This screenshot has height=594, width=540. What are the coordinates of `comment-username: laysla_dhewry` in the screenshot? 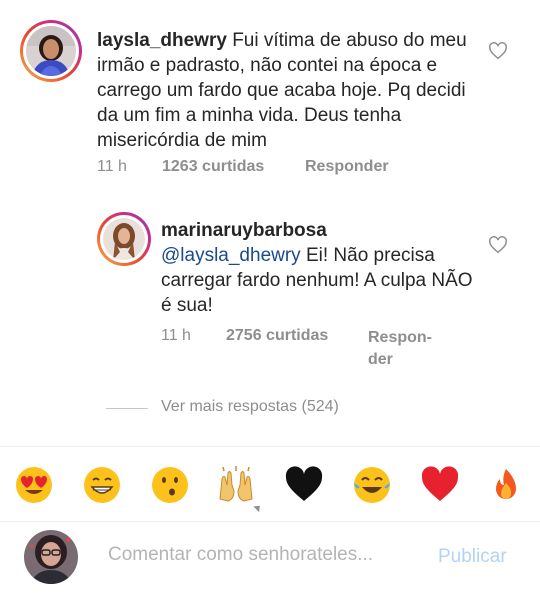 It's located at (162, 40).